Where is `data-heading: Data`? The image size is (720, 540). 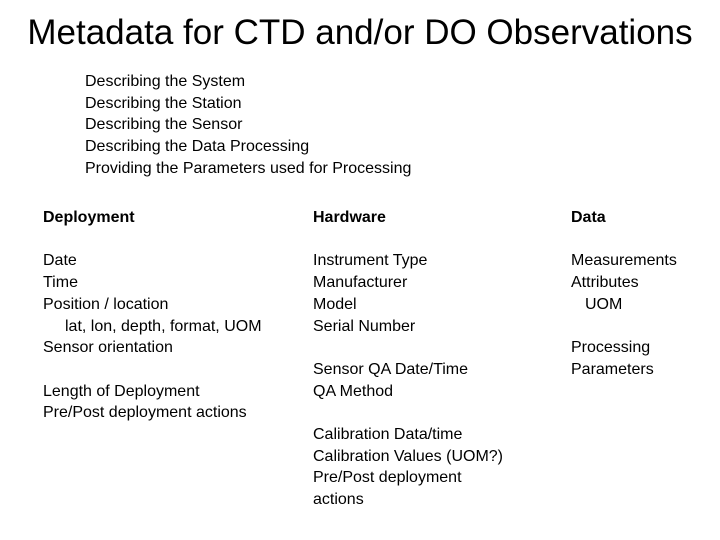 data-heading: Data is located at coordinates (588, 217).